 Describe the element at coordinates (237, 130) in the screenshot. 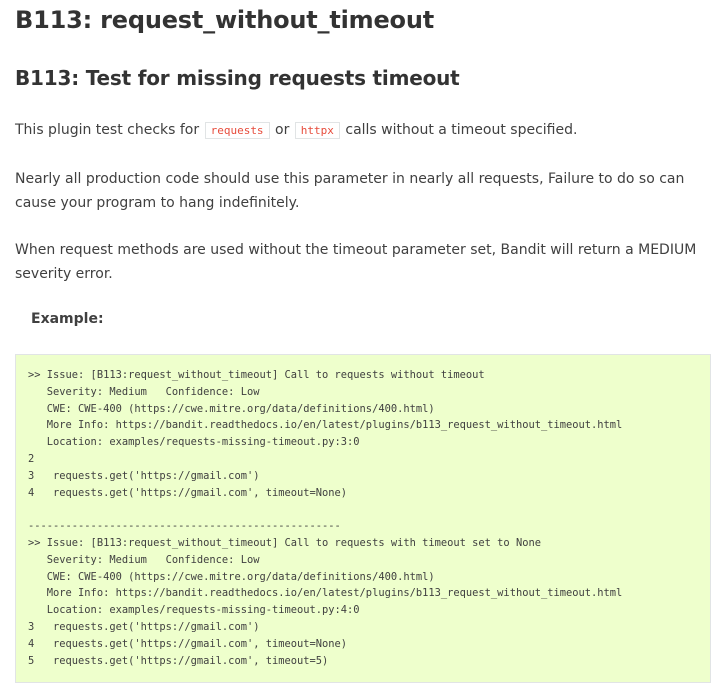

I see `requests-inline-code: requests` at that location.